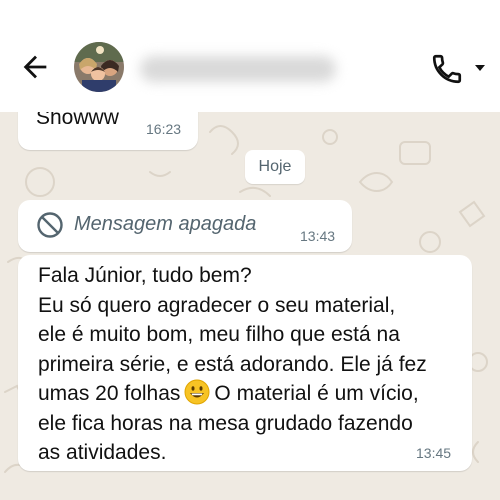 Image resolution: width=500 pixels, height=500 pixels. Describe the element at coordinates (217, 305) in the screenshot. I see `message-line: Eu só quero agradecer o seu material,` at that location.